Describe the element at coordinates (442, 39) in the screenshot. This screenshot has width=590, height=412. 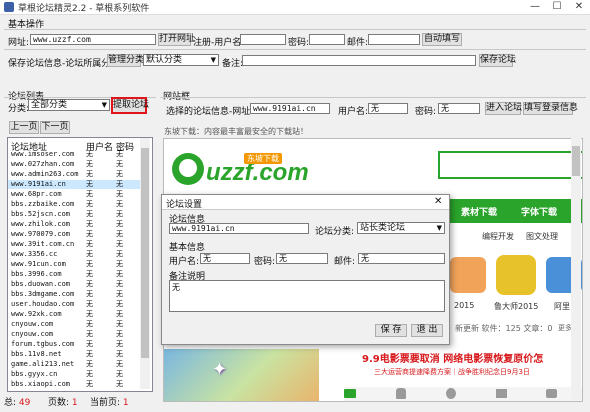
I see `auto-fill-button: 自动填写` at that location.